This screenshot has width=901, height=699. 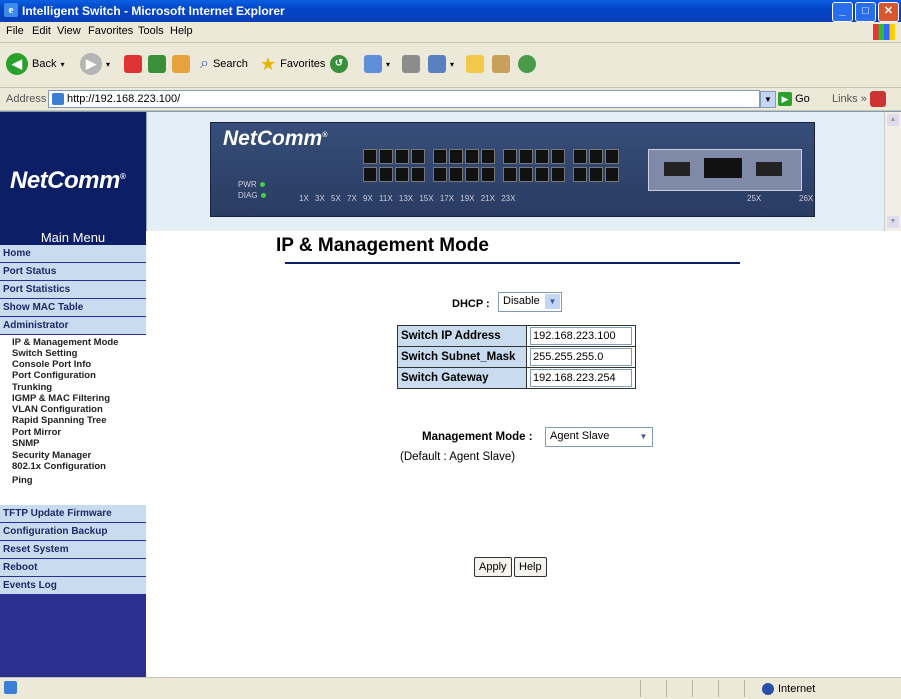 What do you see at coordinates (59, 420) in the screenshot?
I see `submenu-rapid-spanning-tree: Rapid Spanning Tree` at bounding box center [59, 420].